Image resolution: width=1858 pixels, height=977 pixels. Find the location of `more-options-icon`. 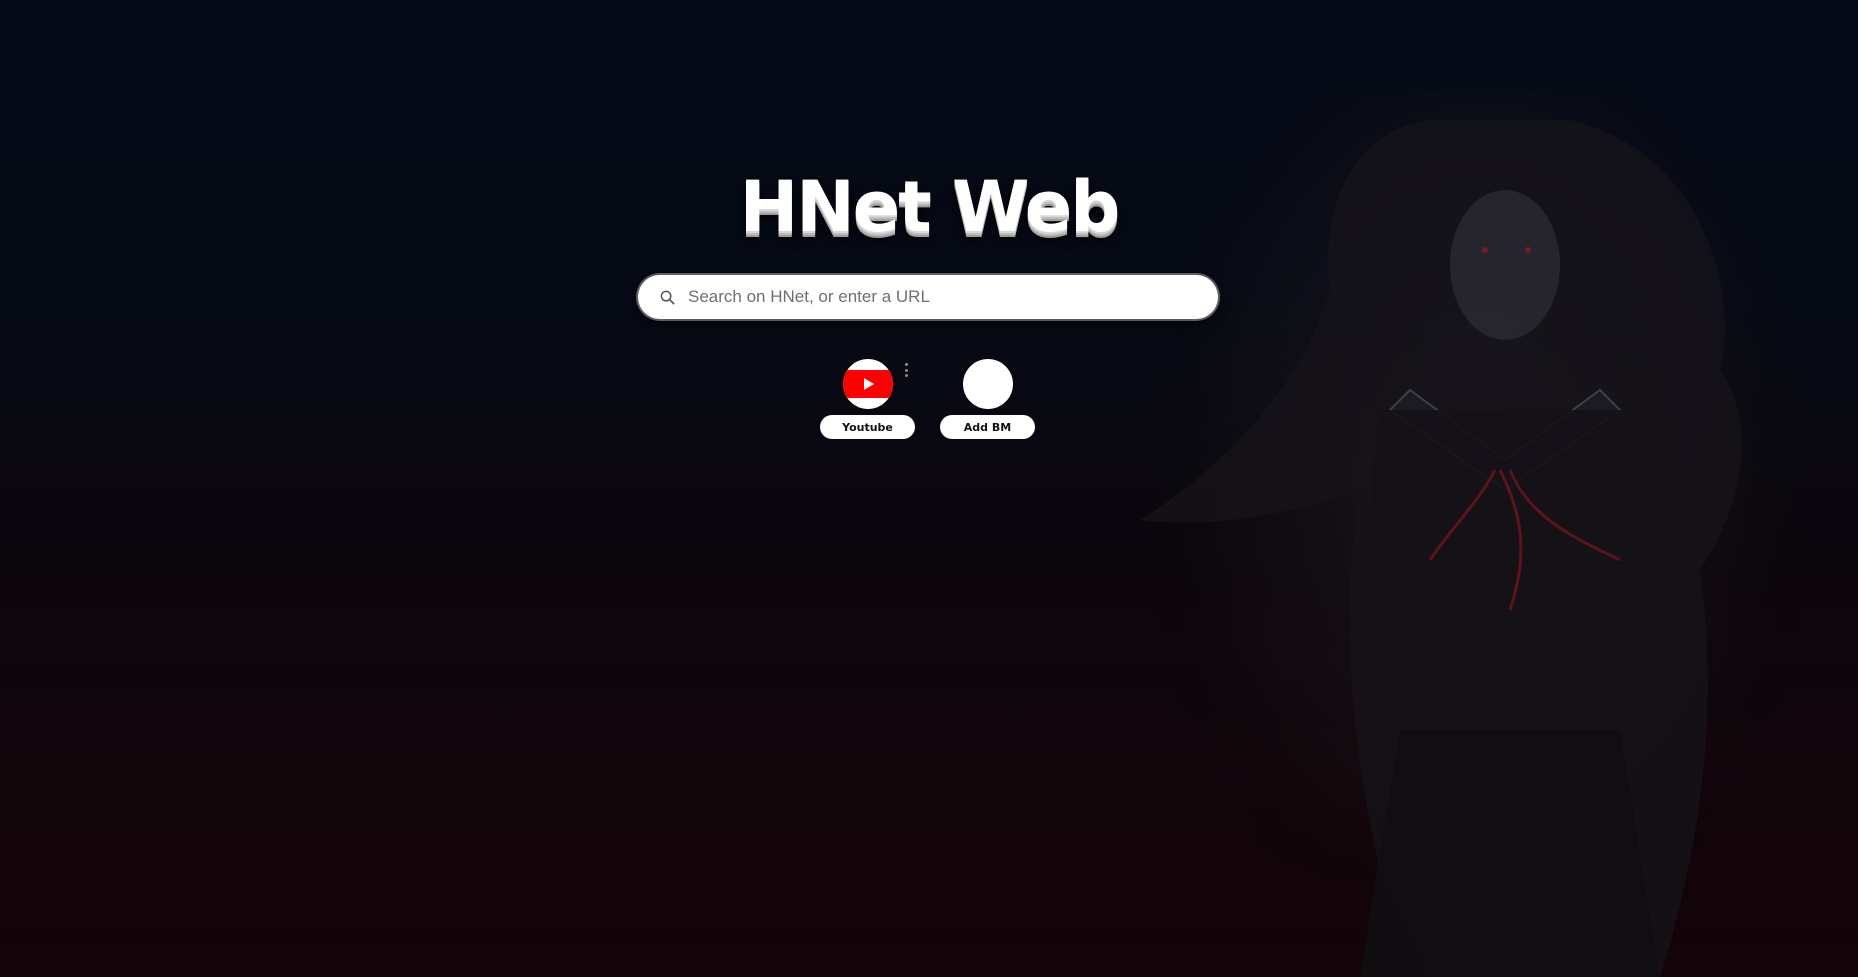

more-options-icon is located at coordinates (906, 370).